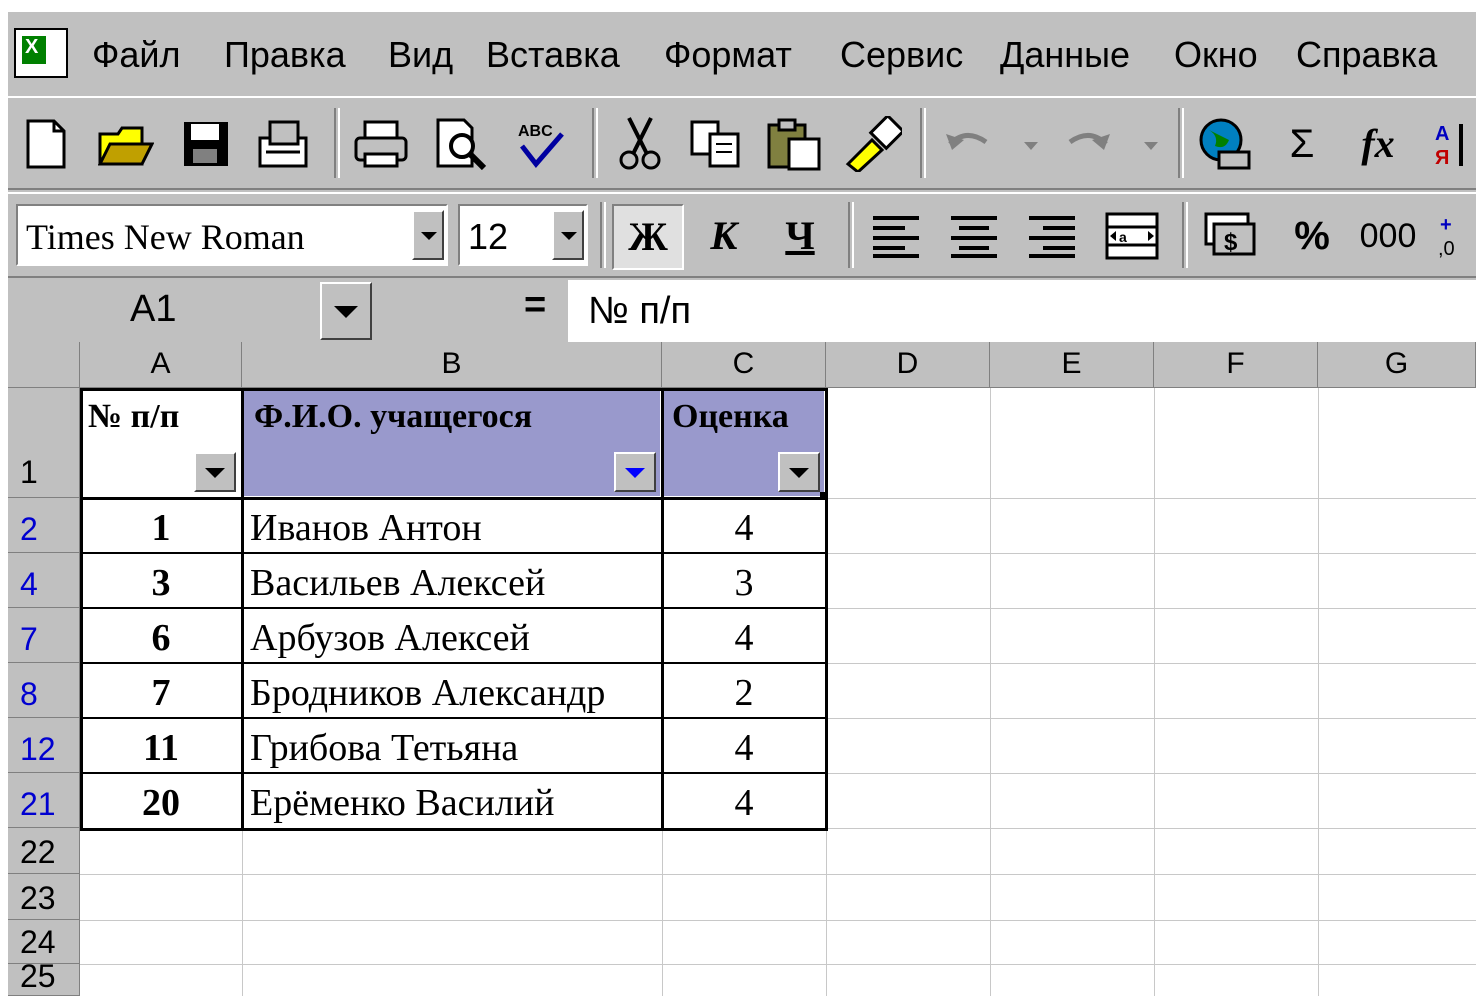 This screenshot has width=1476, height=996. Describe the element at coordinates (1123, 237) in the screenshot. I see `svg-text: a` at that location.